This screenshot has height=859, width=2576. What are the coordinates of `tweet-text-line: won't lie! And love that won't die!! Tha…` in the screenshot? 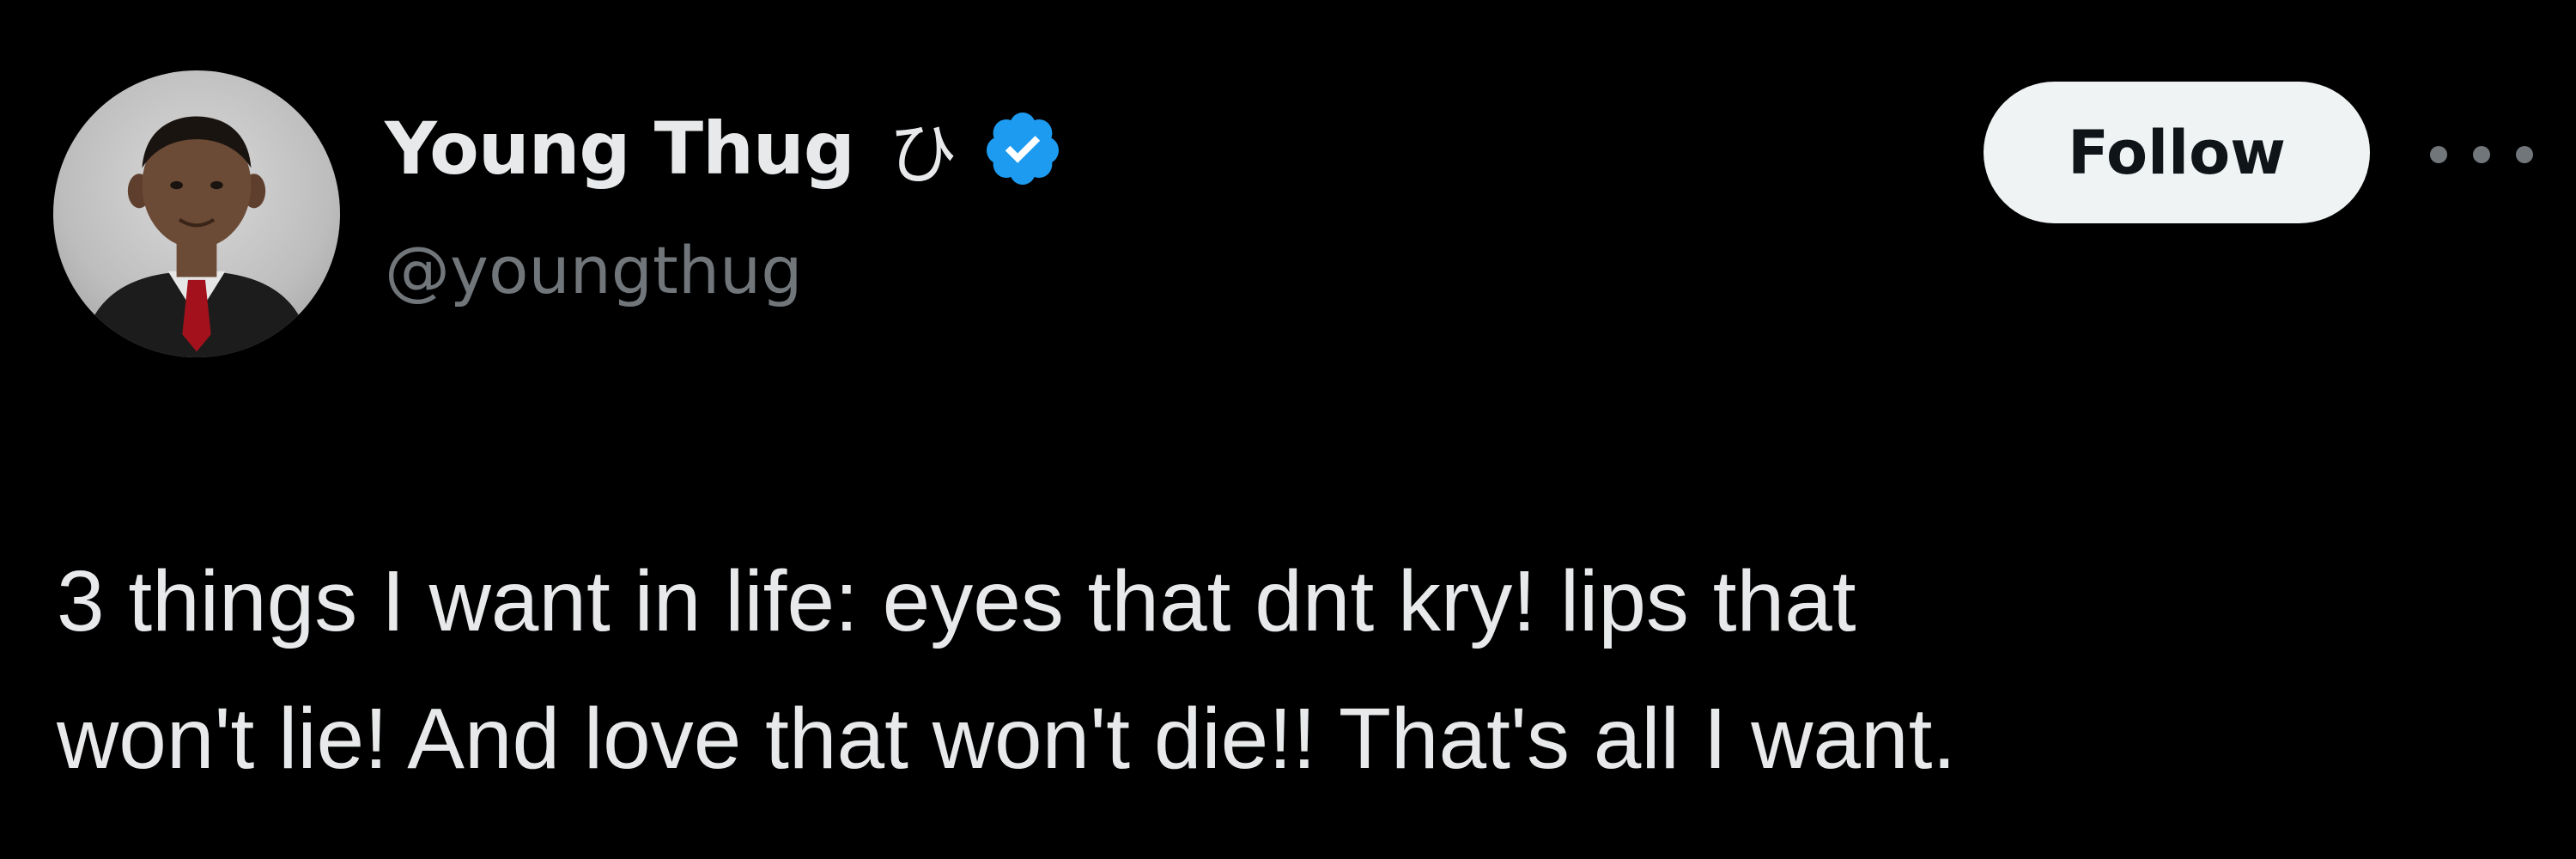 It's located at (1007, 739).